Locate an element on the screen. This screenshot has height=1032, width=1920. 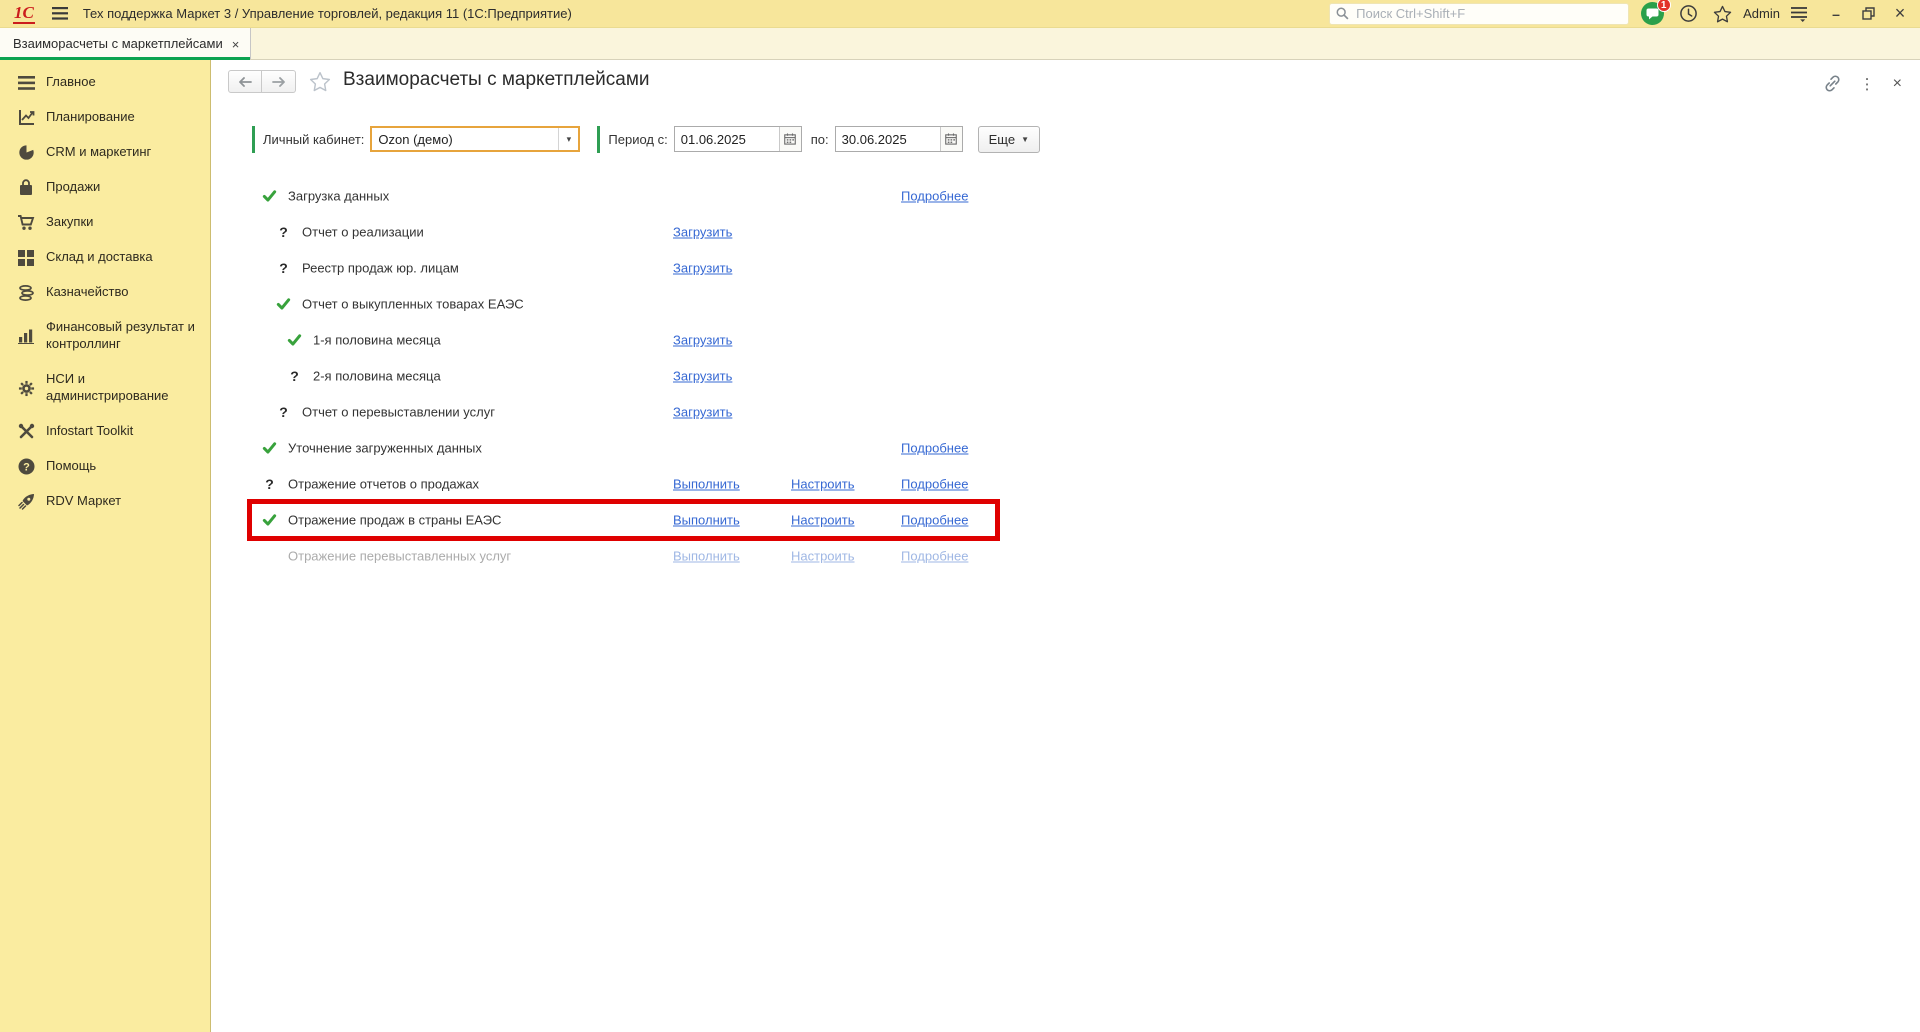
favorites-button is located at coordinates (1722, 14).